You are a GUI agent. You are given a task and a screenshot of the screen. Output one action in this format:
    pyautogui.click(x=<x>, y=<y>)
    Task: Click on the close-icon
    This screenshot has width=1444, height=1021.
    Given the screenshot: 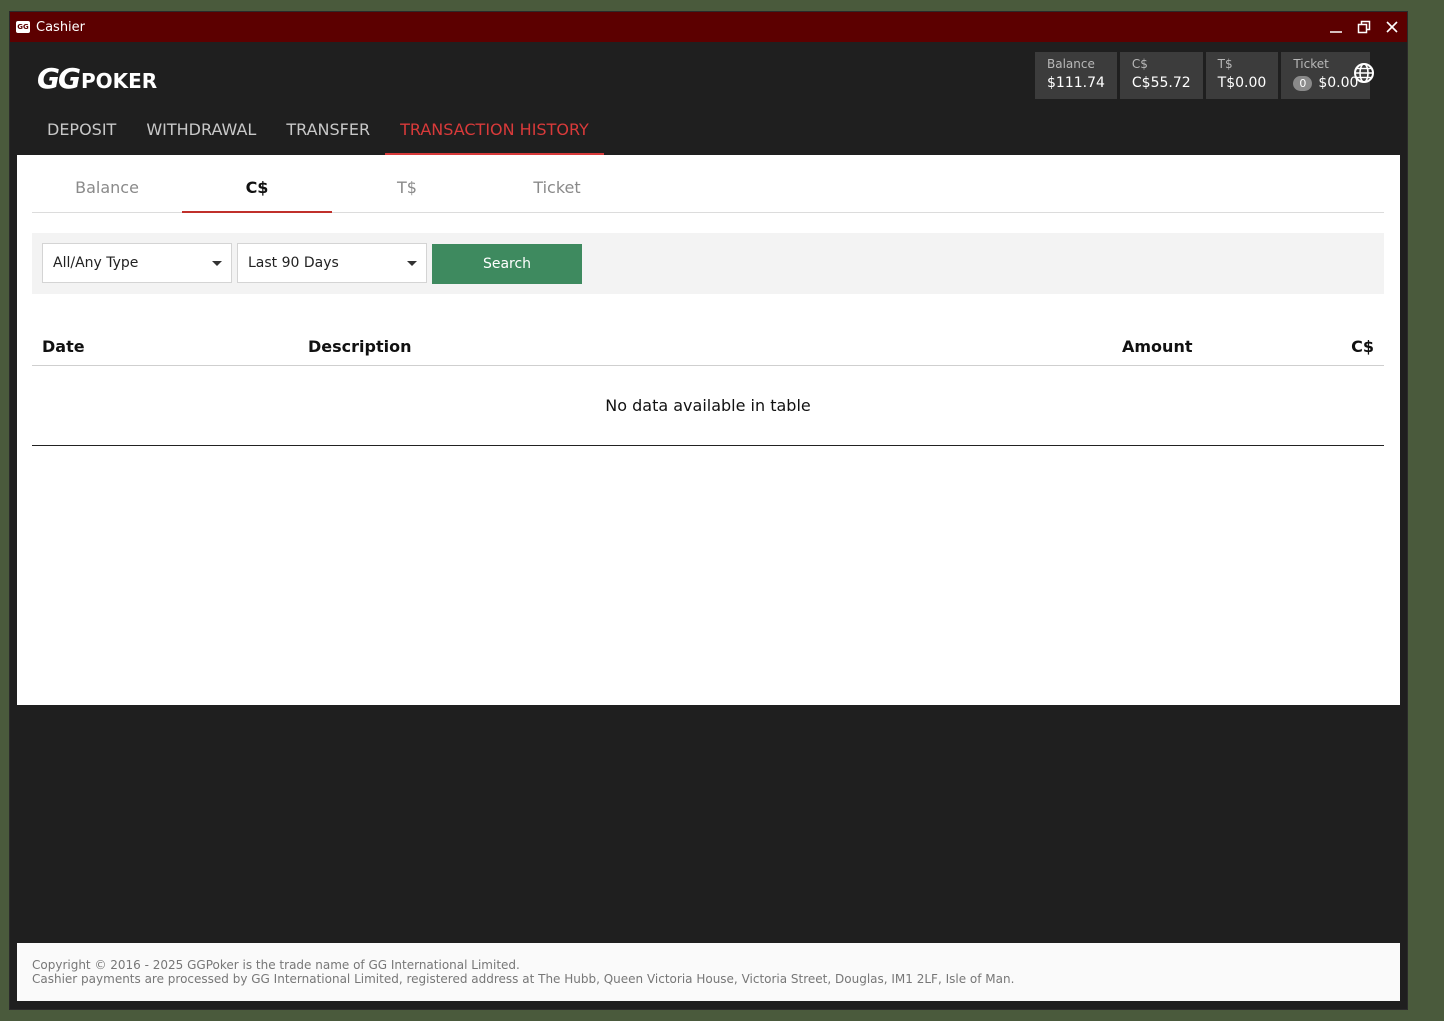 What is the action you would take?
    pyautogui.click(x=1392, y=27)
    